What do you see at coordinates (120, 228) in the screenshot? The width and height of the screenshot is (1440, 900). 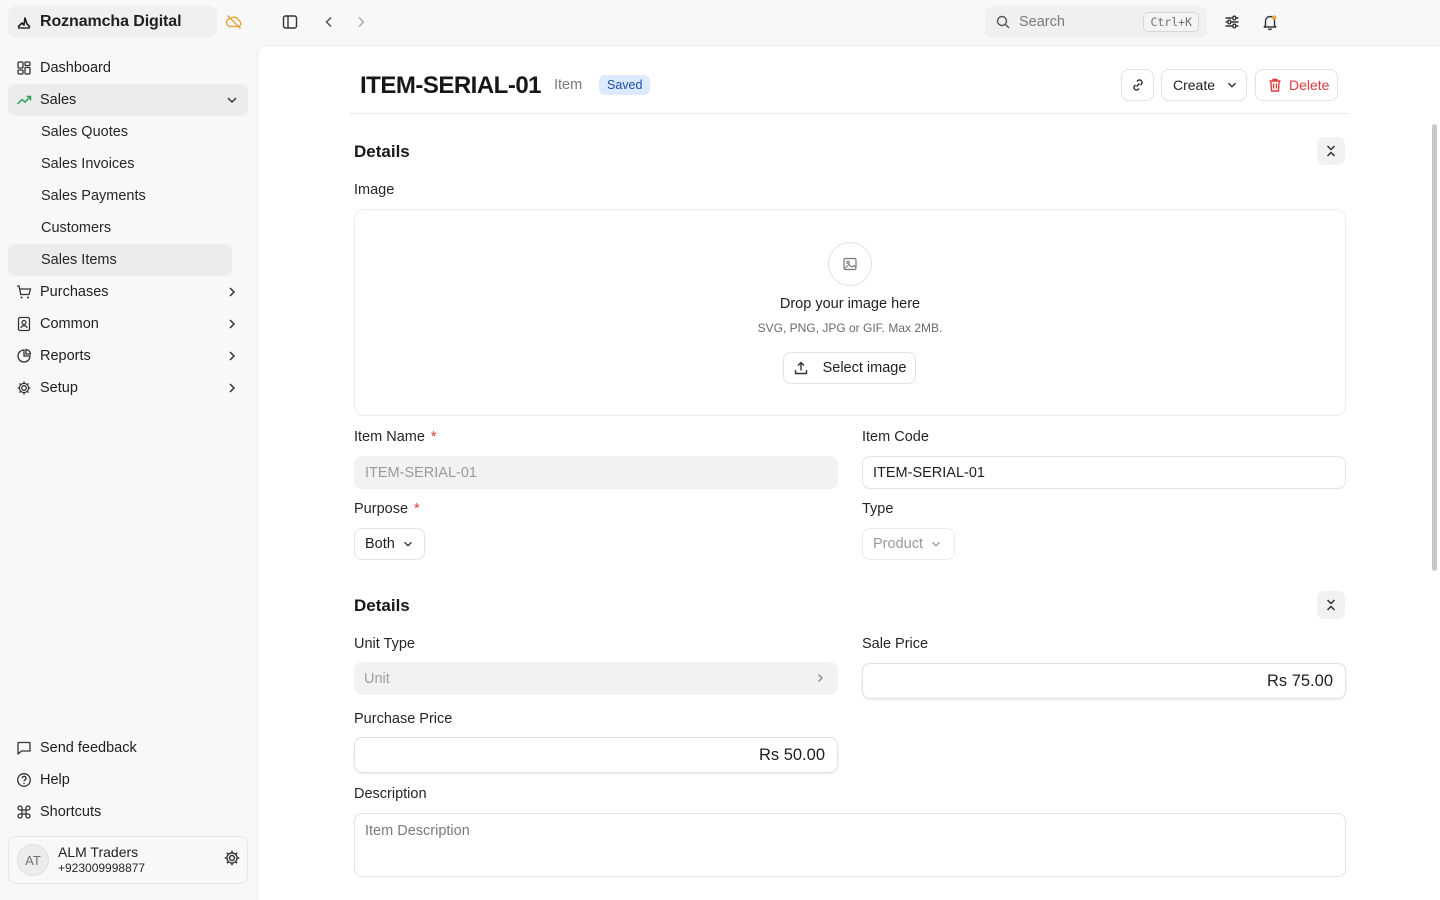 I see `sidebar-subitem-customers: Customers` at bounding box center [120, 228].